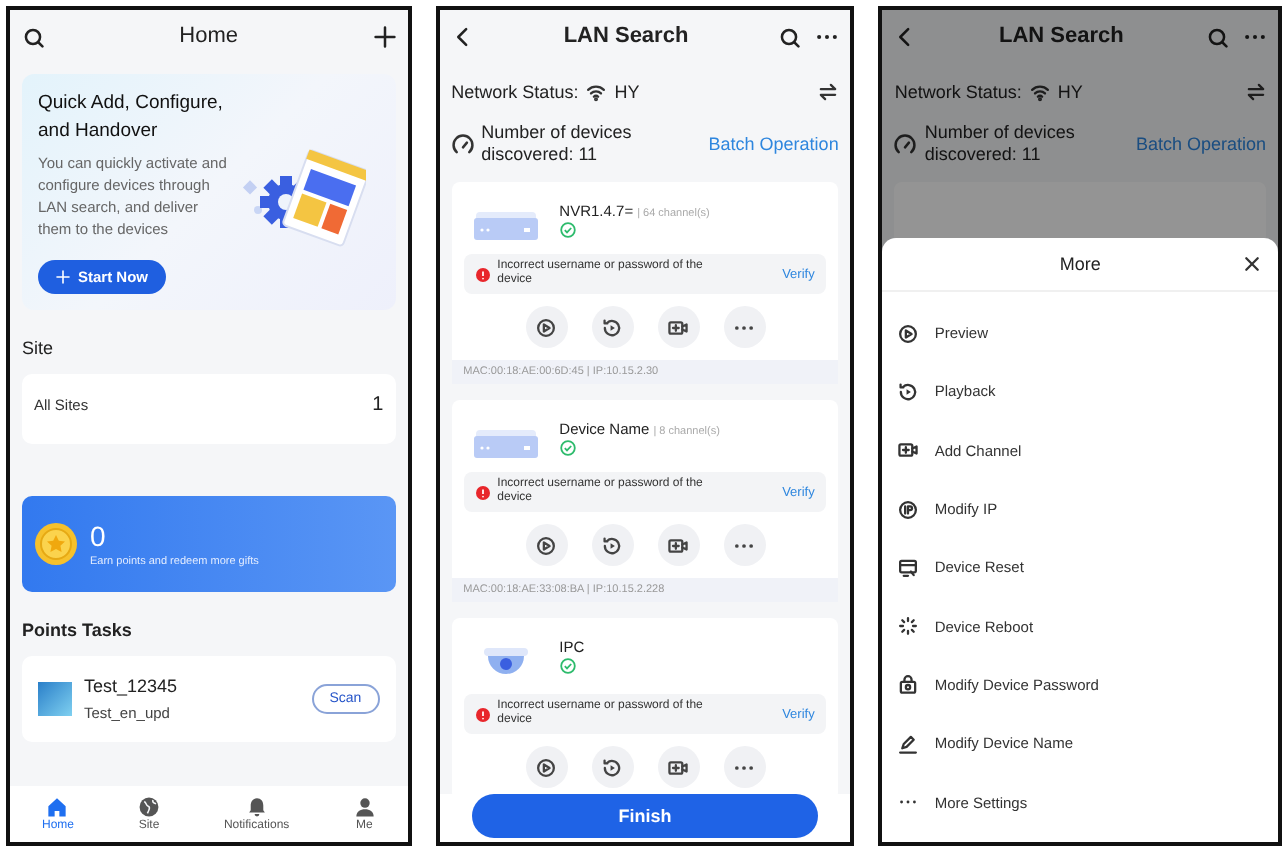 The width and height of the screenshot is (1288, 848). What do you see at coordinates (78, 631) in the screenshot?
I see `section-heading: Points Tasks` at bounding box center [78, 631].